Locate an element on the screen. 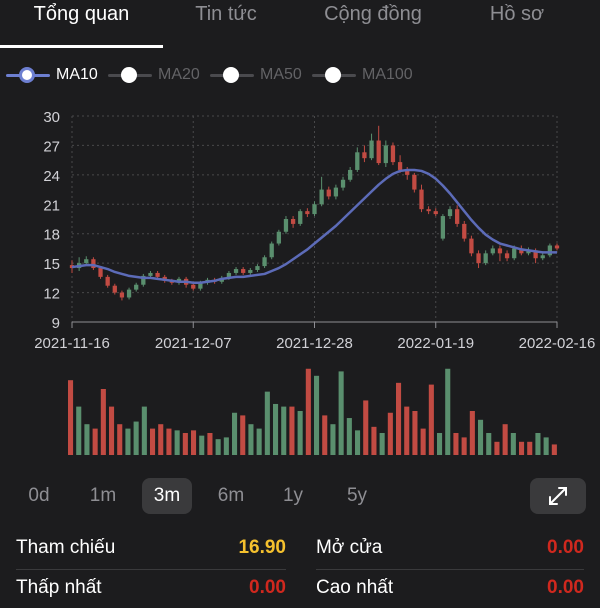  range-selector: 0d 1m 3m 6m 1y 5y is located at coordinates (300, 496).